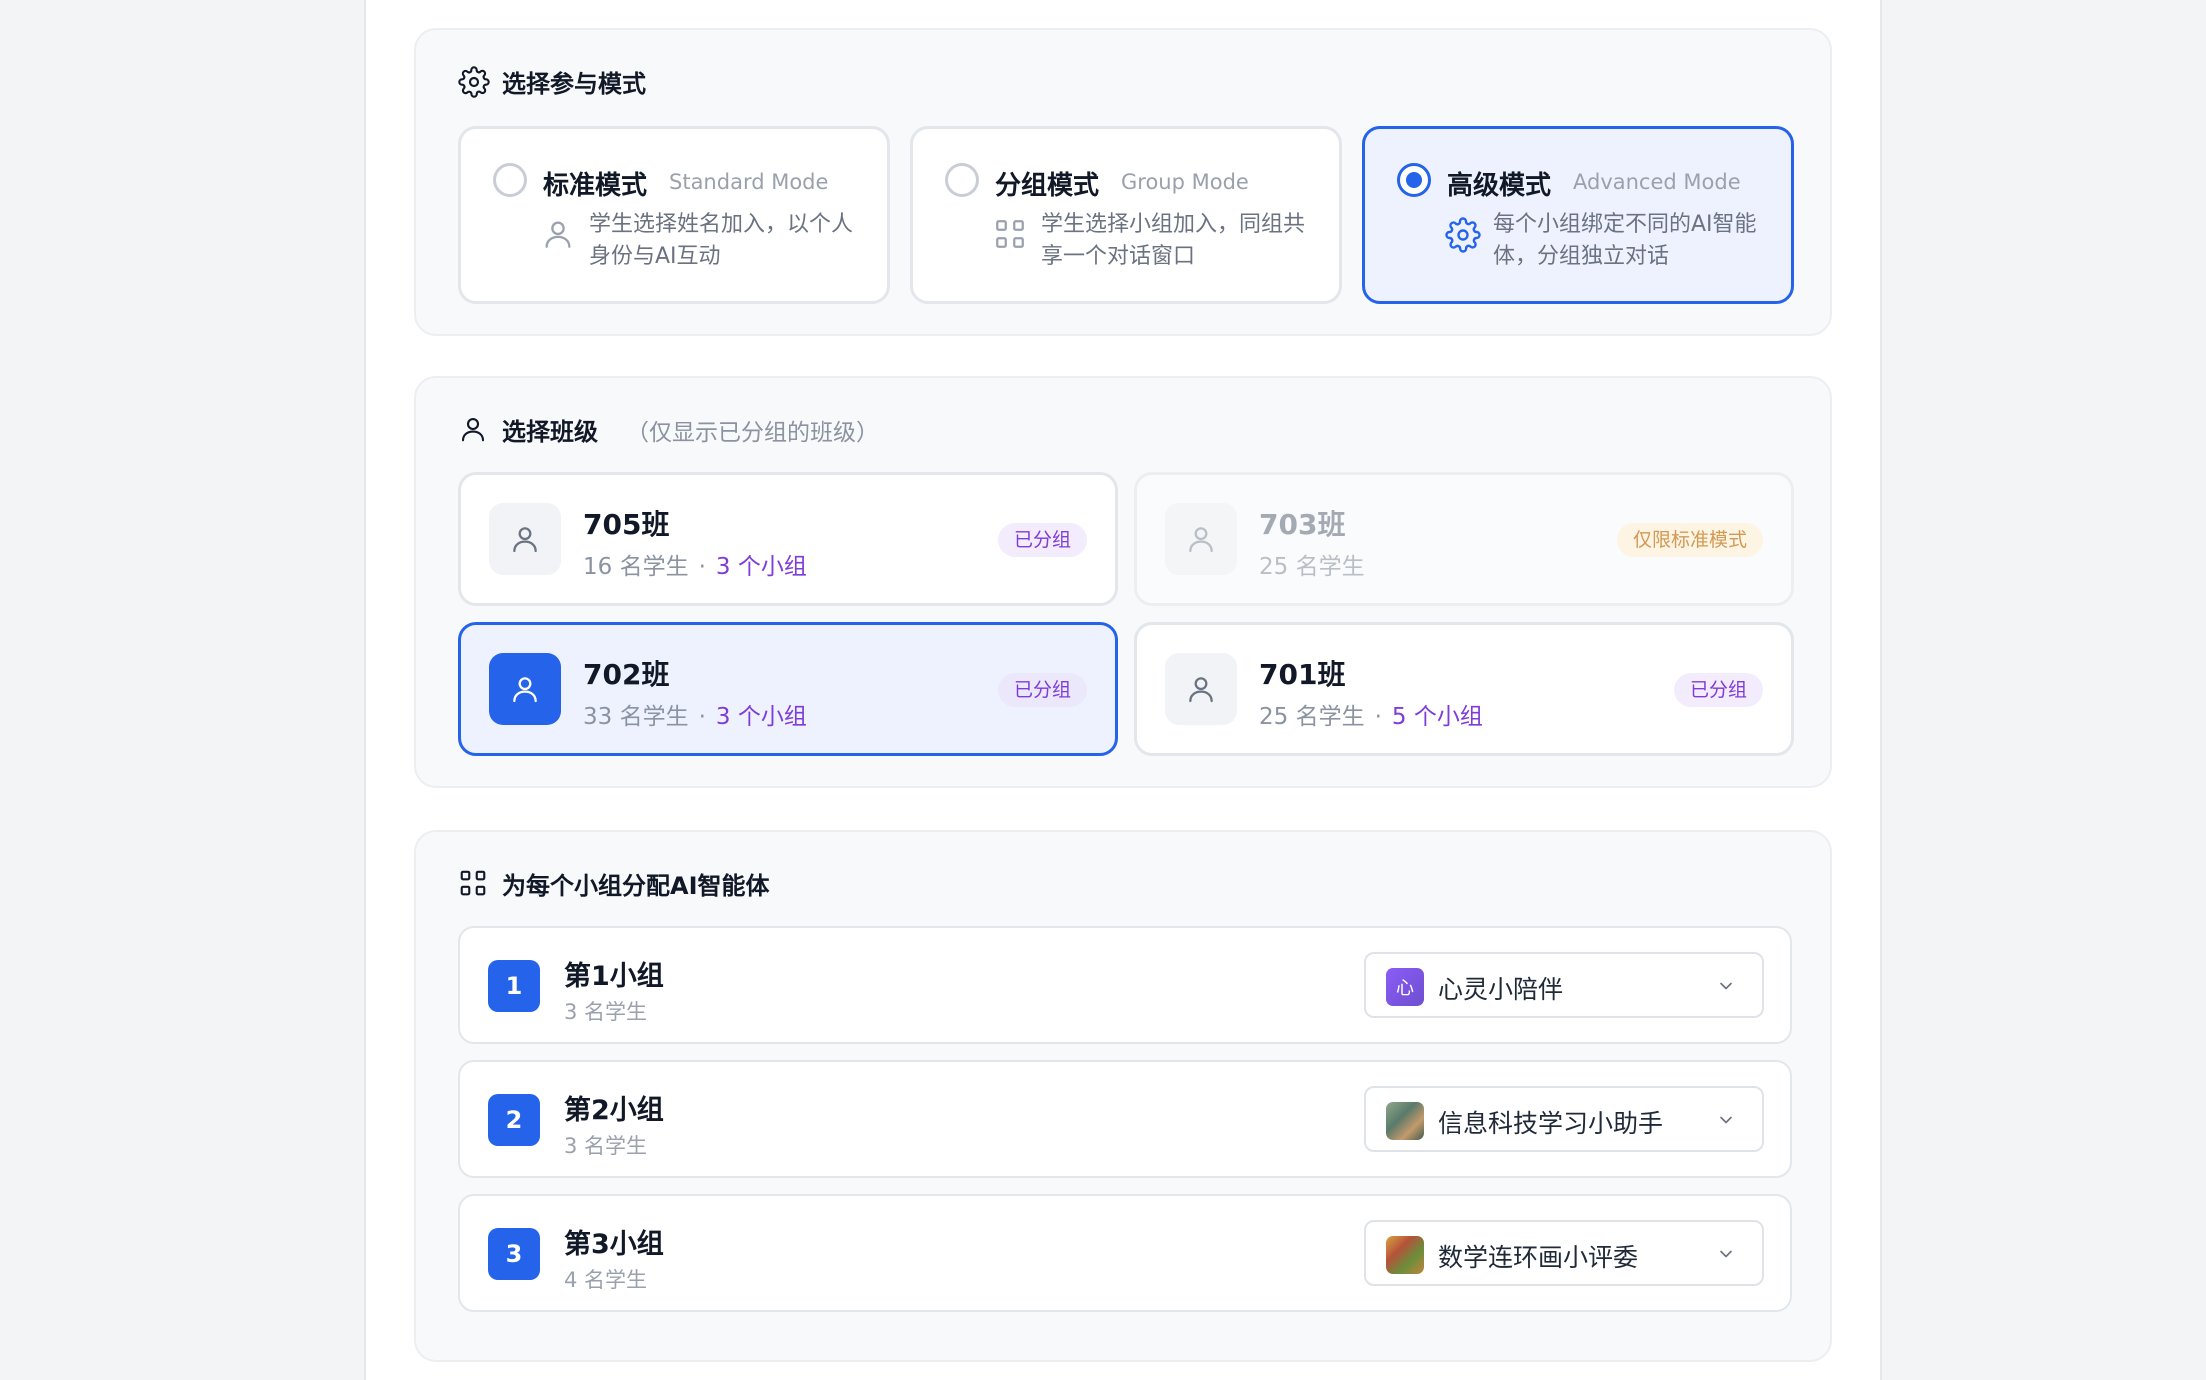 The height and width of the screenshot is (1380, 2206). I want to click on group-student-count: 4 名学生, so click(606, 1280).